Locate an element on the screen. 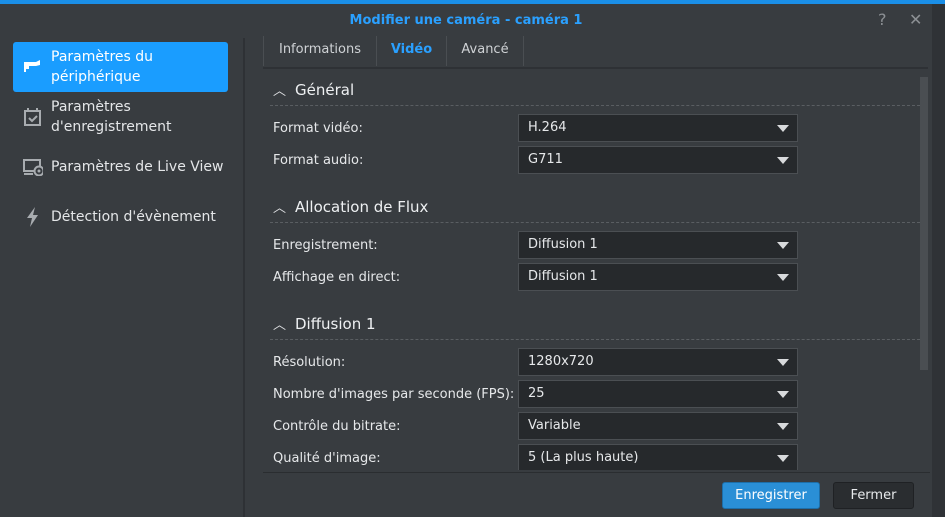  section-stream-allocation: ︿ Allocation de Flux is located at coordinates (595, 210).